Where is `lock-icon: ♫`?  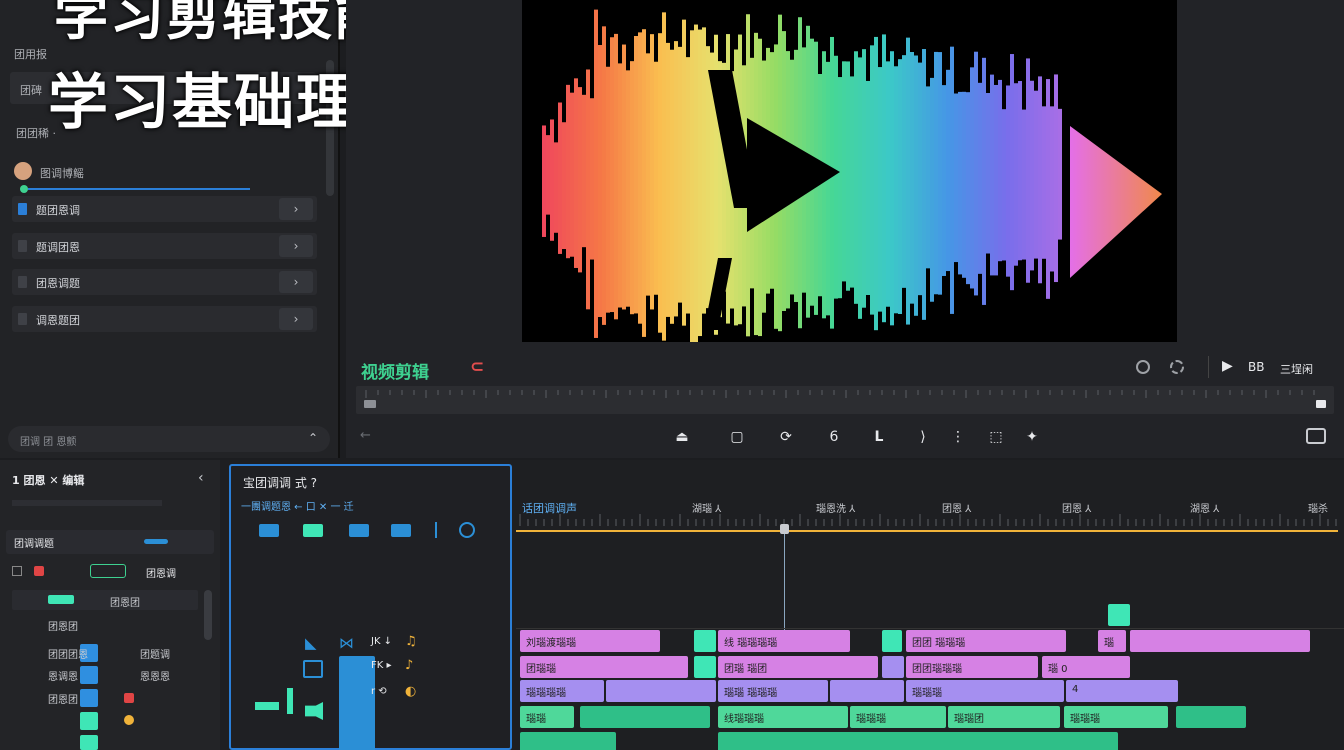
lock-icon: ♫ is located at coordinates (411, 641).